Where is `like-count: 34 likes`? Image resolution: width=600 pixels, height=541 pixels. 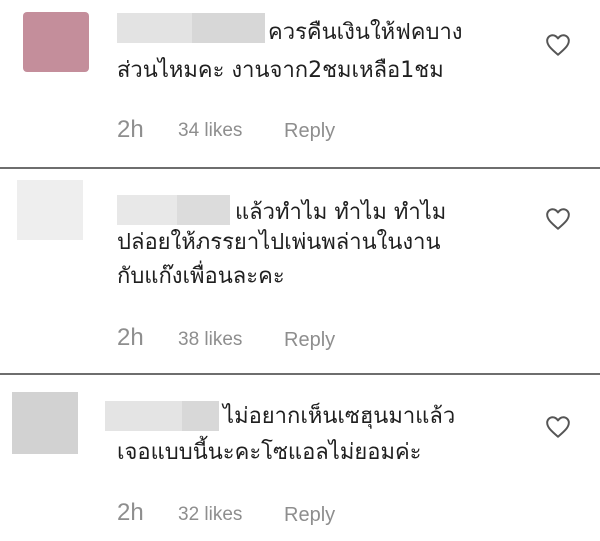 like-count: 34 likes is located at coordinates (210, 131).